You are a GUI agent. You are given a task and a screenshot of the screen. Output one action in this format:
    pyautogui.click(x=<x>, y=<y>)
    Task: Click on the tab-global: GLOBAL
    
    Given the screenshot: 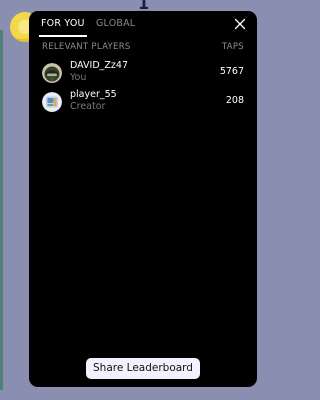 What is the action you would take?
    pyautogui.click(x=115, y=23)
    